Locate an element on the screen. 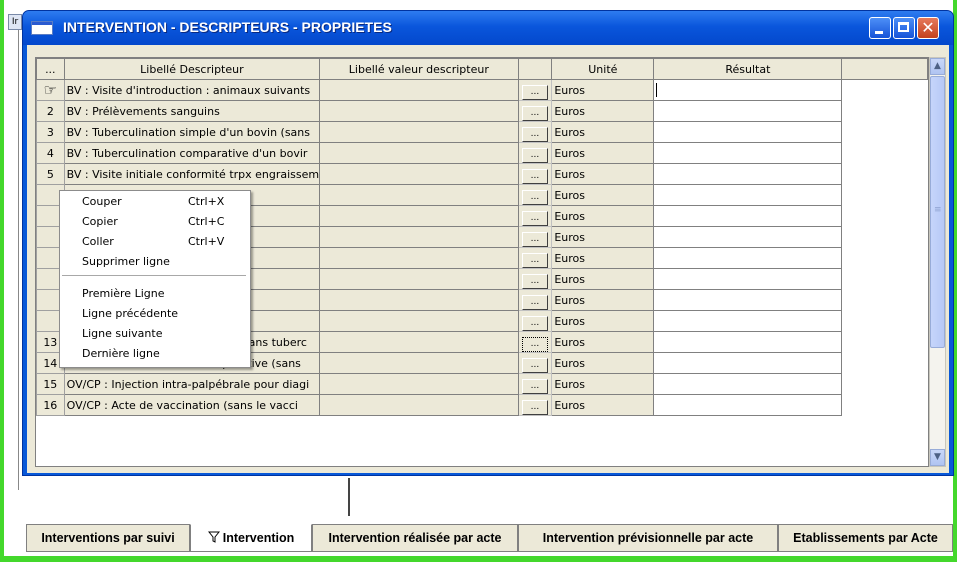 The height and width of the screenshot is (562, 957). close-button: ✕ is located at coordinates (928, 28).